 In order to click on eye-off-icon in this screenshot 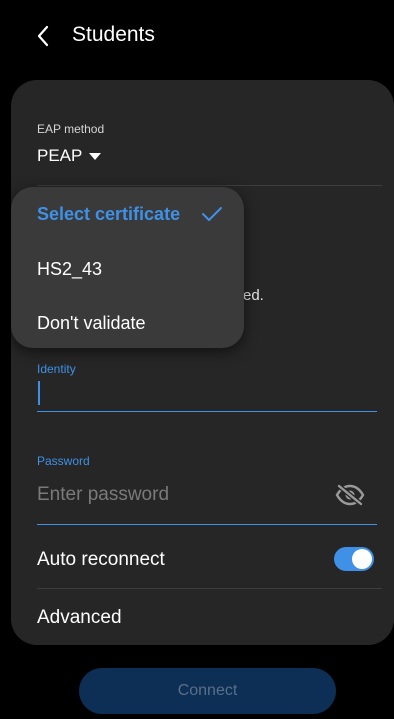, I will do `click(350, 495)`.